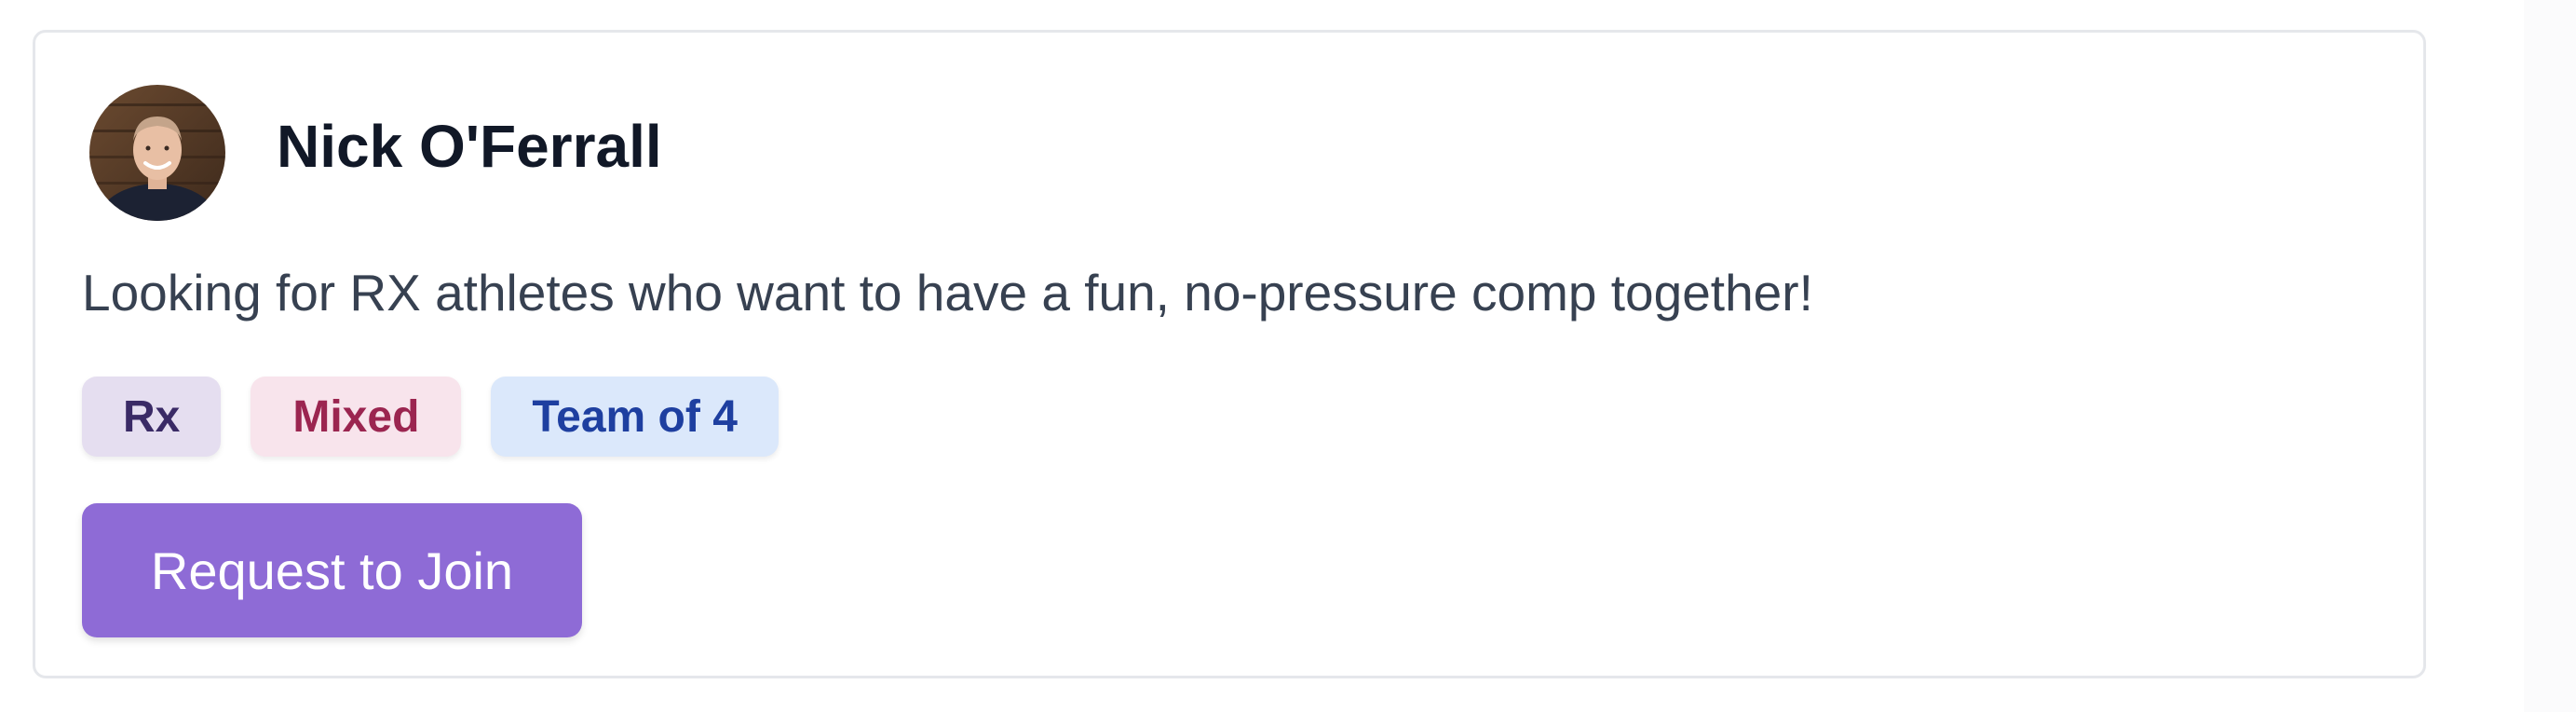 The height and width of the screenshot is (712, 2576). What do you see at coordinates (469, 146) in the screenshot?
I see `user-name: Nick O'Ferrall` at bounding box center [469, 146].